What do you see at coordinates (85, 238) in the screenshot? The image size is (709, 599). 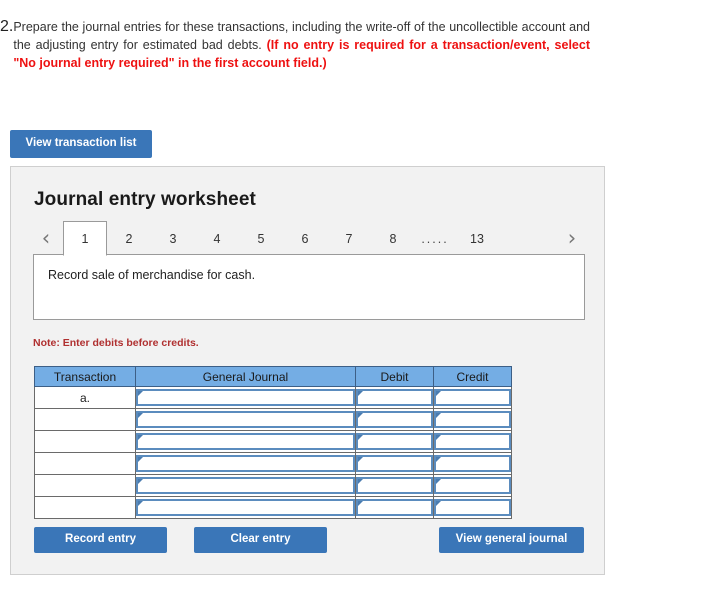 I see `pager-item-1: 1` at bounding box center [85, 238].